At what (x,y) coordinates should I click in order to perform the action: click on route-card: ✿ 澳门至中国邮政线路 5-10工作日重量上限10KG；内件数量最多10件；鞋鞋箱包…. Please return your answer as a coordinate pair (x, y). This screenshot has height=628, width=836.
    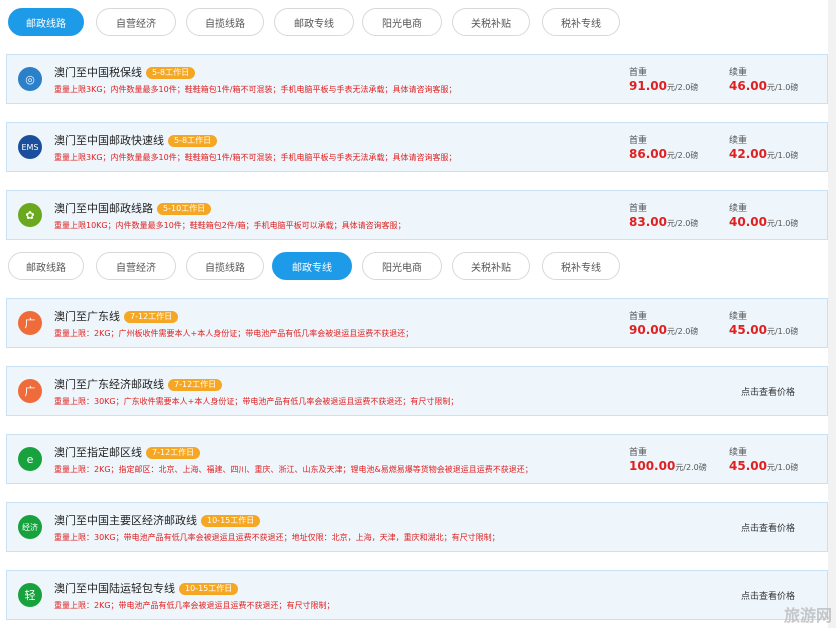
    Looking at the image, I should click on (417, 215).